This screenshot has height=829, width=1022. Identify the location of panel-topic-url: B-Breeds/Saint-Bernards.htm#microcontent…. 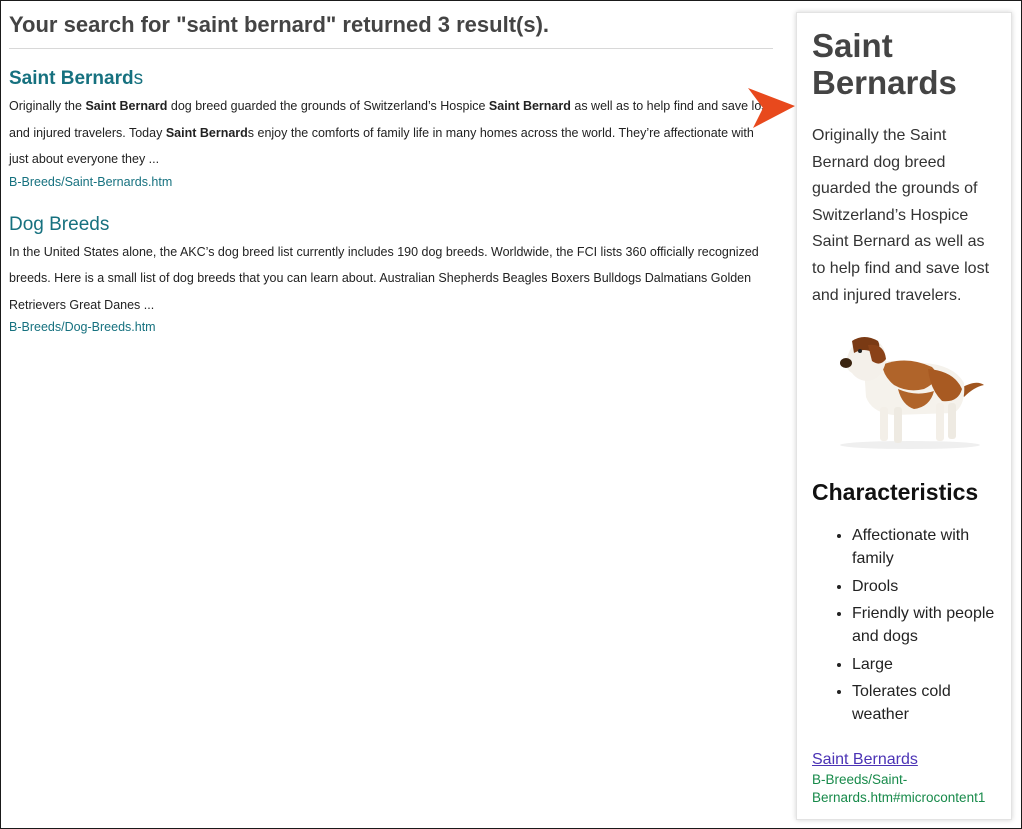
(899, 788).